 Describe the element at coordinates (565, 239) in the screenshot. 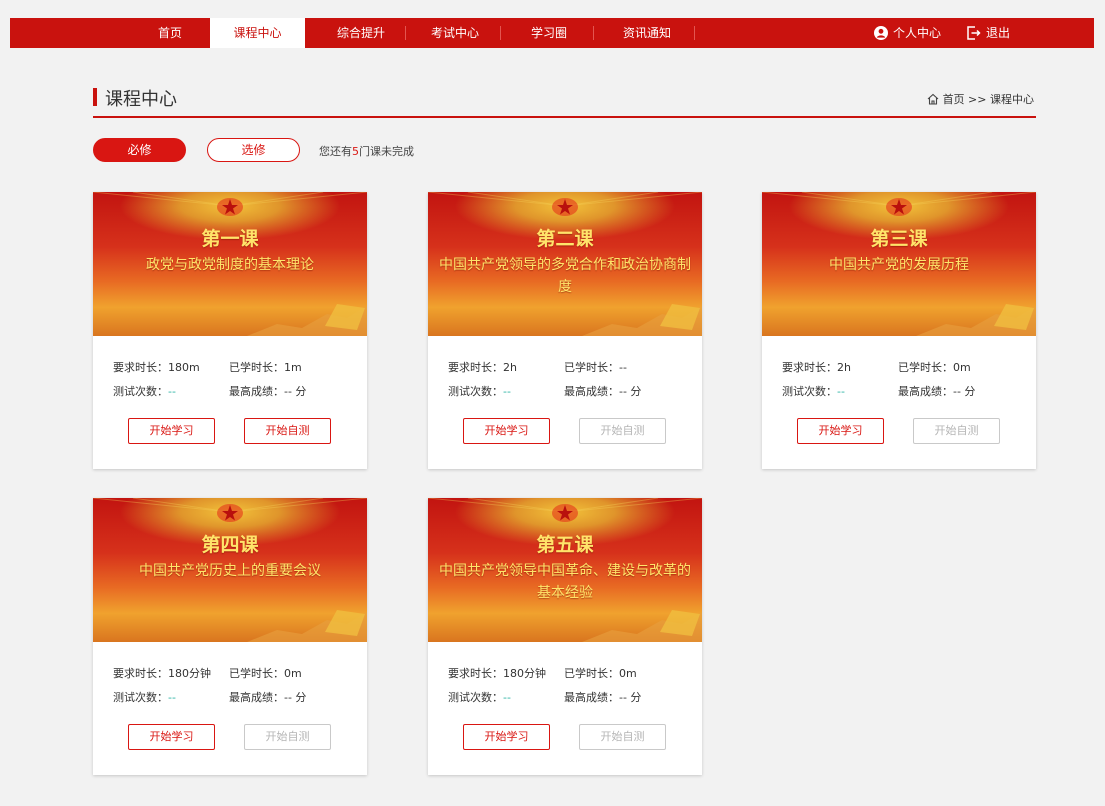

I see `lesson-number: 第二课` at that location.